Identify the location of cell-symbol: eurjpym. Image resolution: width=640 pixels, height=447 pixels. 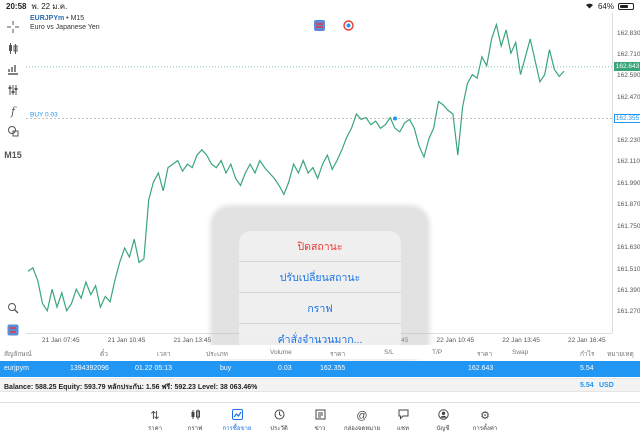
(16, 368).